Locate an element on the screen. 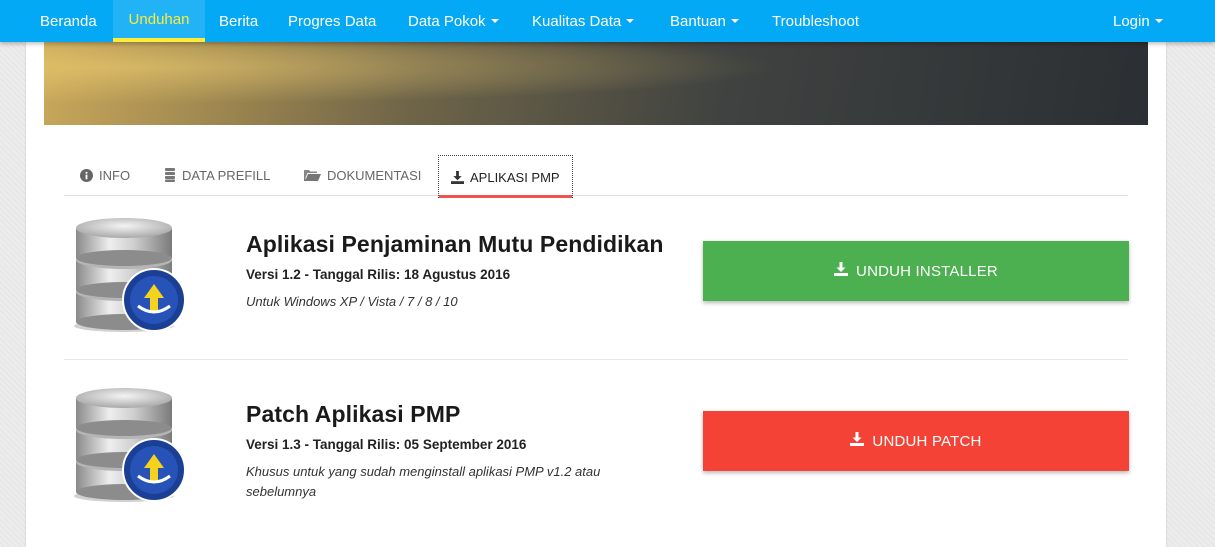  nav-label: Beranda is located at coordinates (68, 21).